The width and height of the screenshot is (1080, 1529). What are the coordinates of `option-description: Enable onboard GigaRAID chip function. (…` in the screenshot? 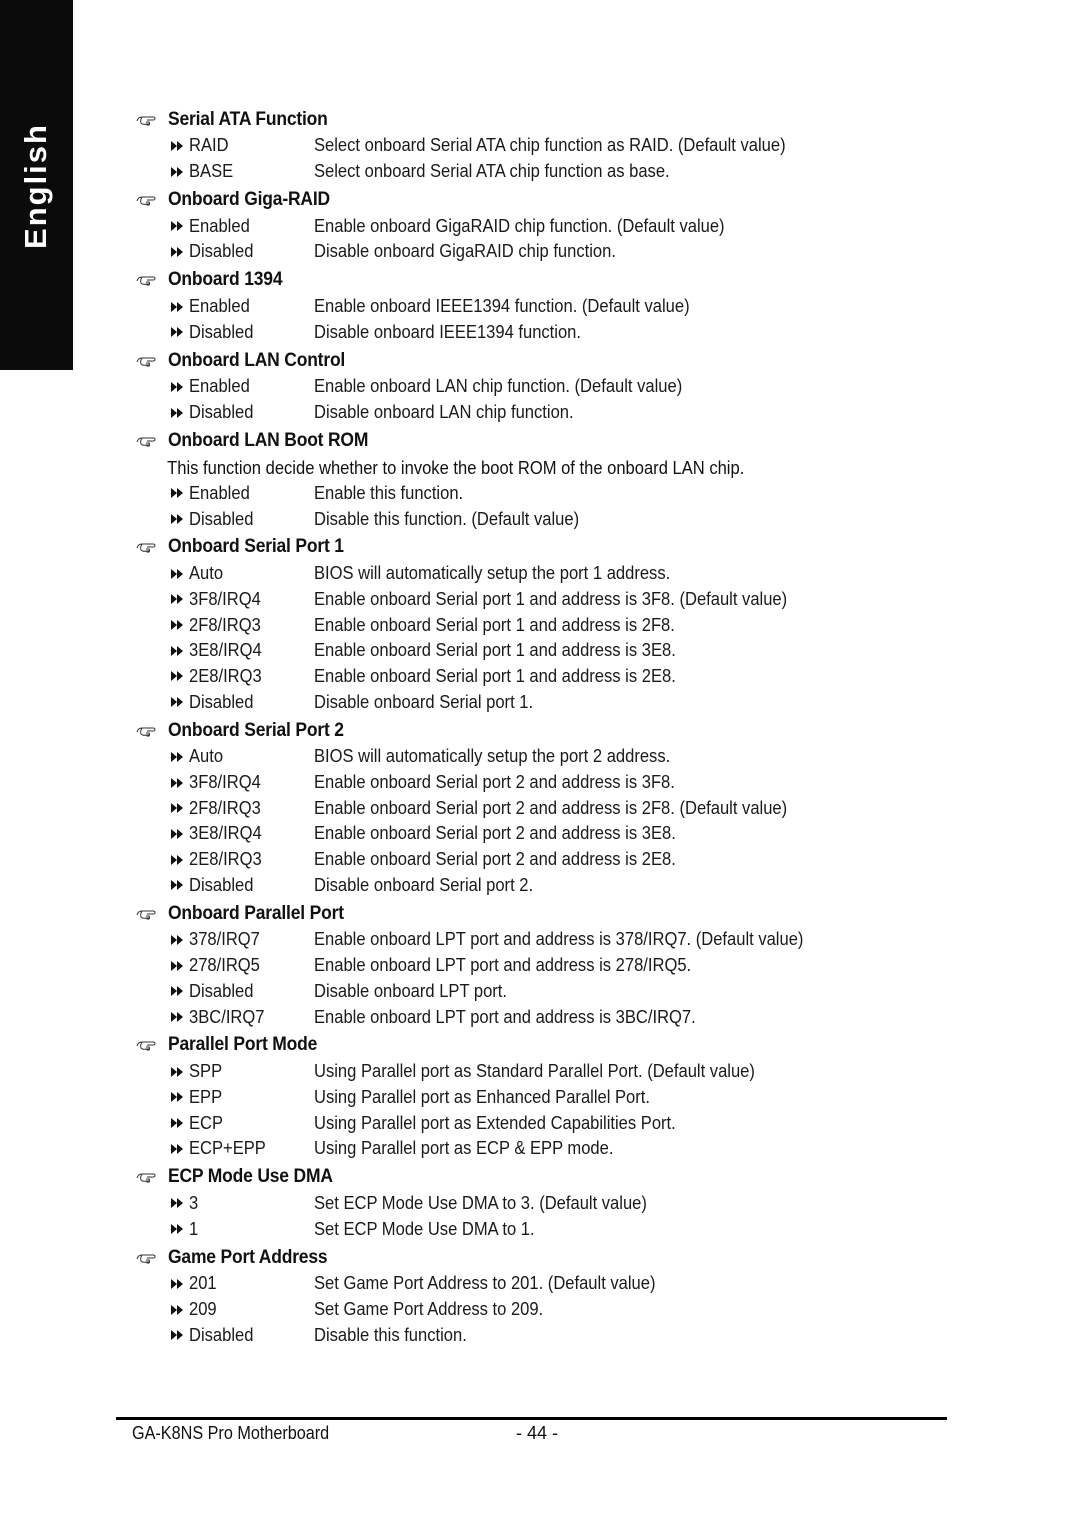 It's located at (519, 225).